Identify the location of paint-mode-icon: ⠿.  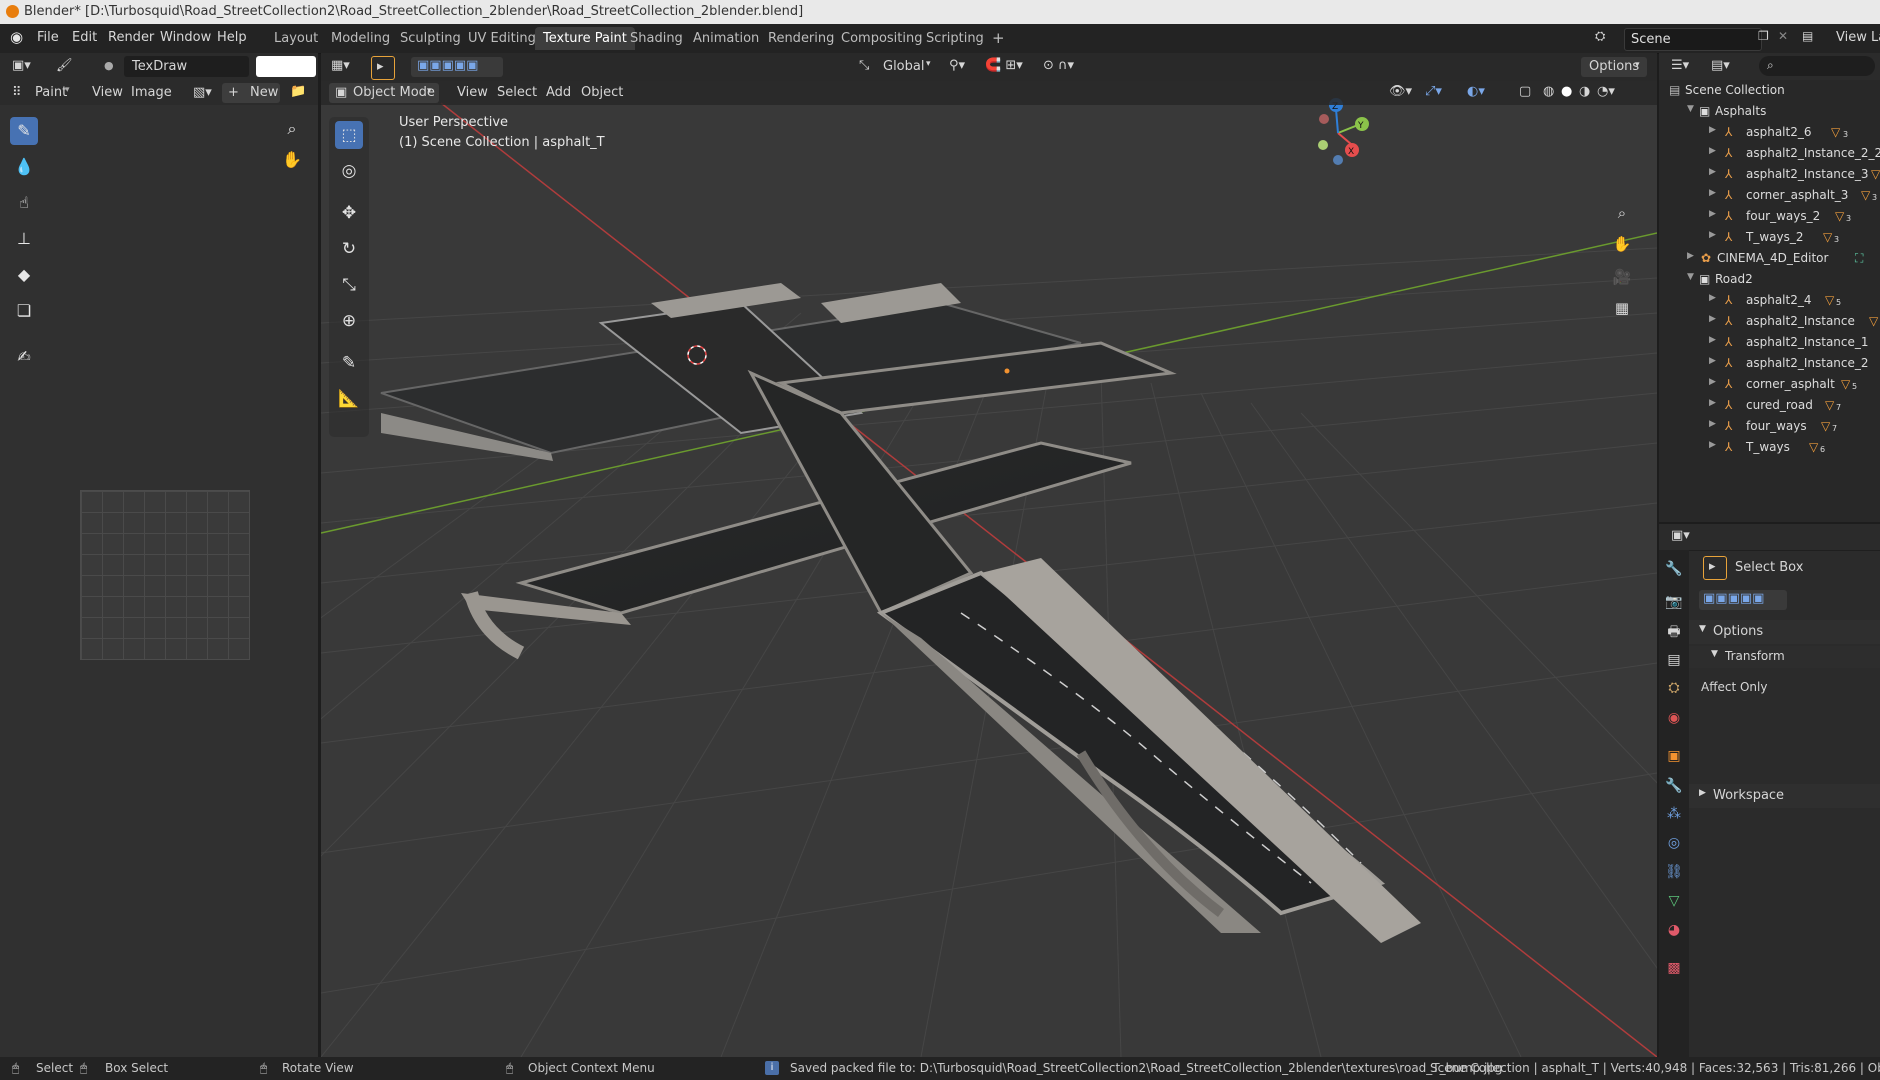
(17, 92).